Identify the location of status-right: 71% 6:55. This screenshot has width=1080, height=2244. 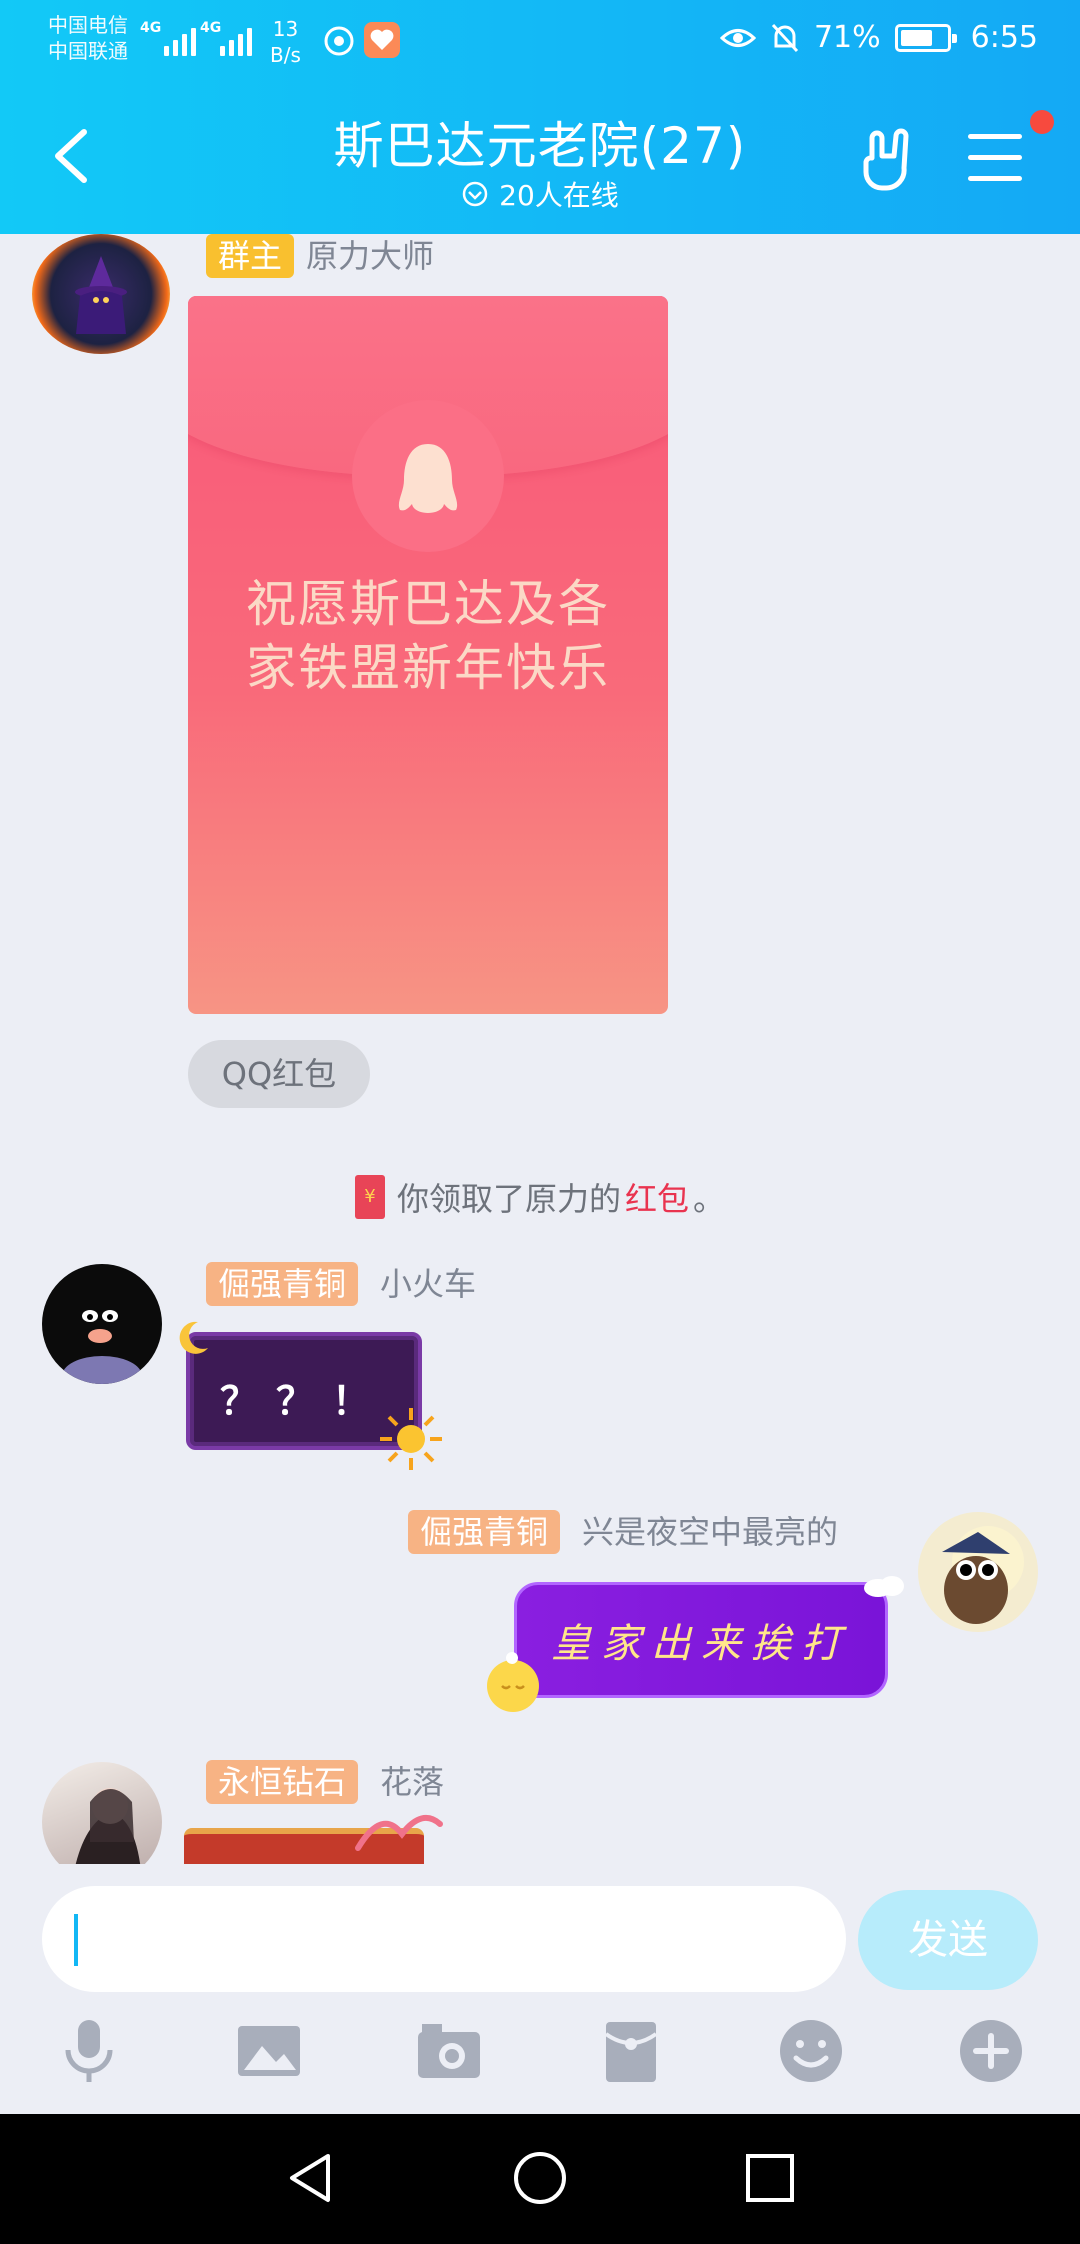
(878, 37).